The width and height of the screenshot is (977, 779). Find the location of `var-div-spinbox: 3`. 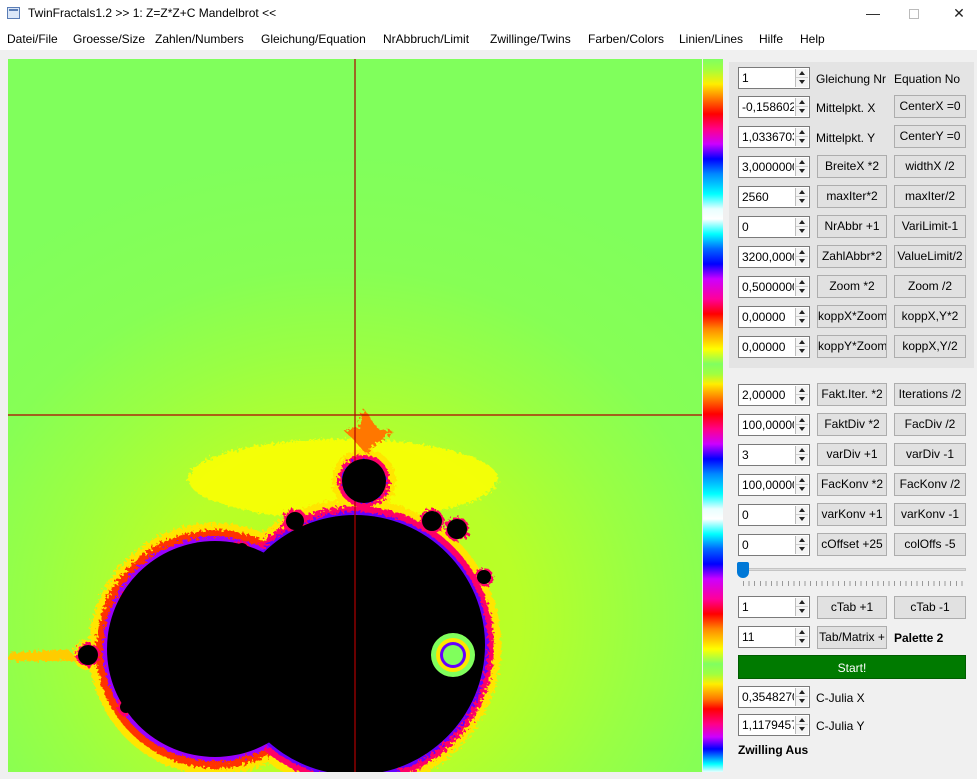

var-div-spinbox: 3 is located at coordinates (774, 455).